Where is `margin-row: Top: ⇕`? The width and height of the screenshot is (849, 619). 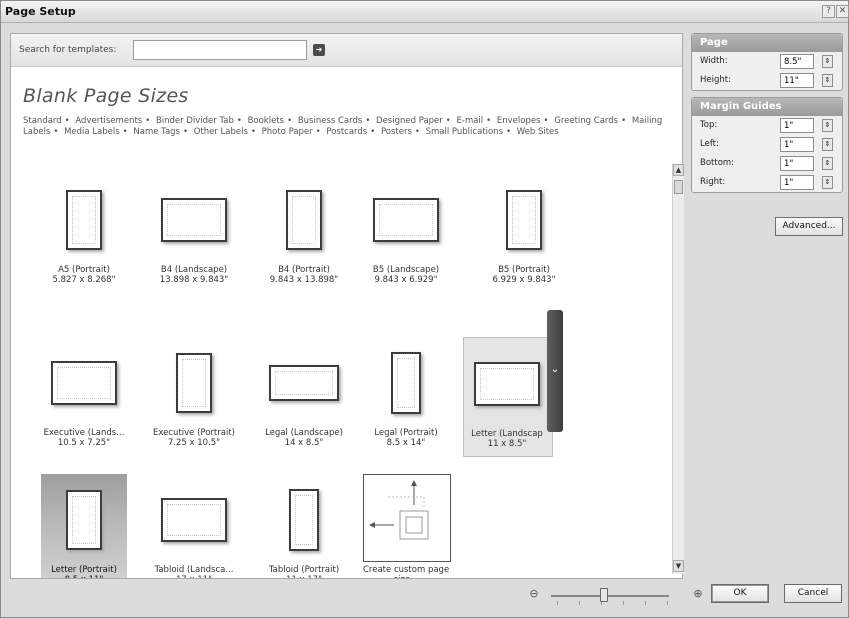 margin-row: Top: ⇕ is located at coordinates (767, 125).